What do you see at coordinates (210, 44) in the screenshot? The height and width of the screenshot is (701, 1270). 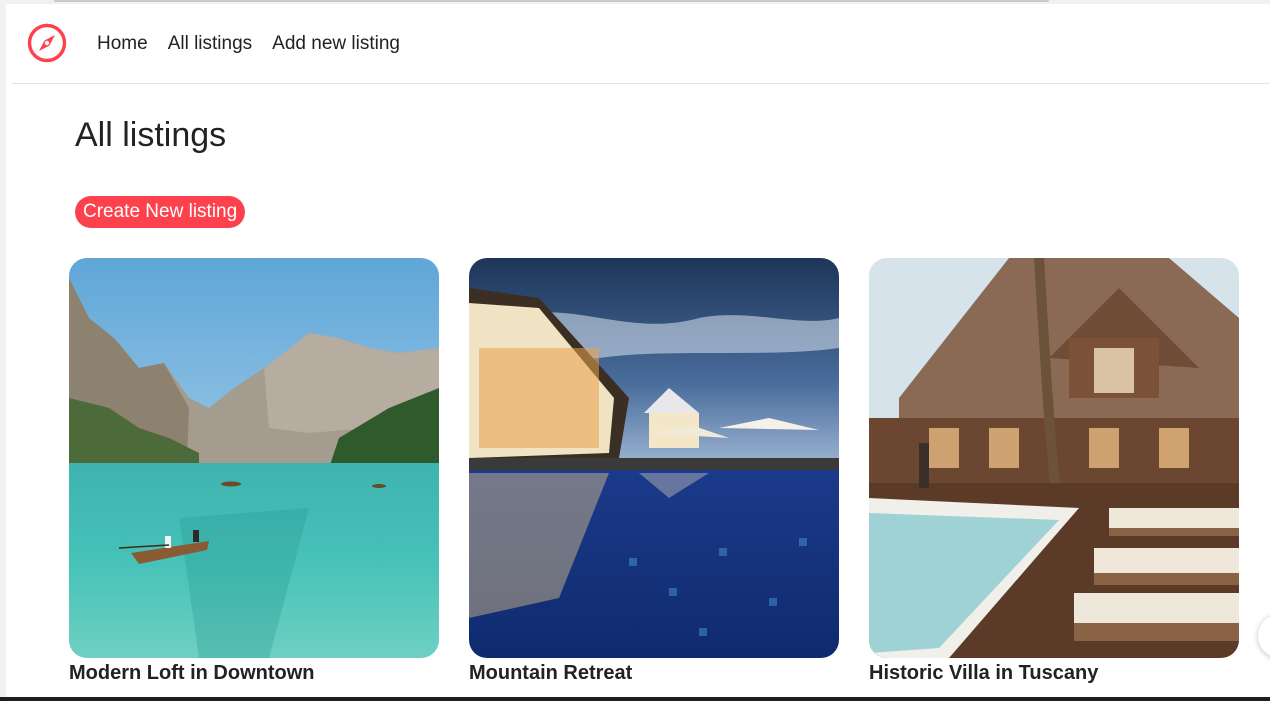 I see `nav-link-all-listings: All listings` at bounding box center [210, 44].